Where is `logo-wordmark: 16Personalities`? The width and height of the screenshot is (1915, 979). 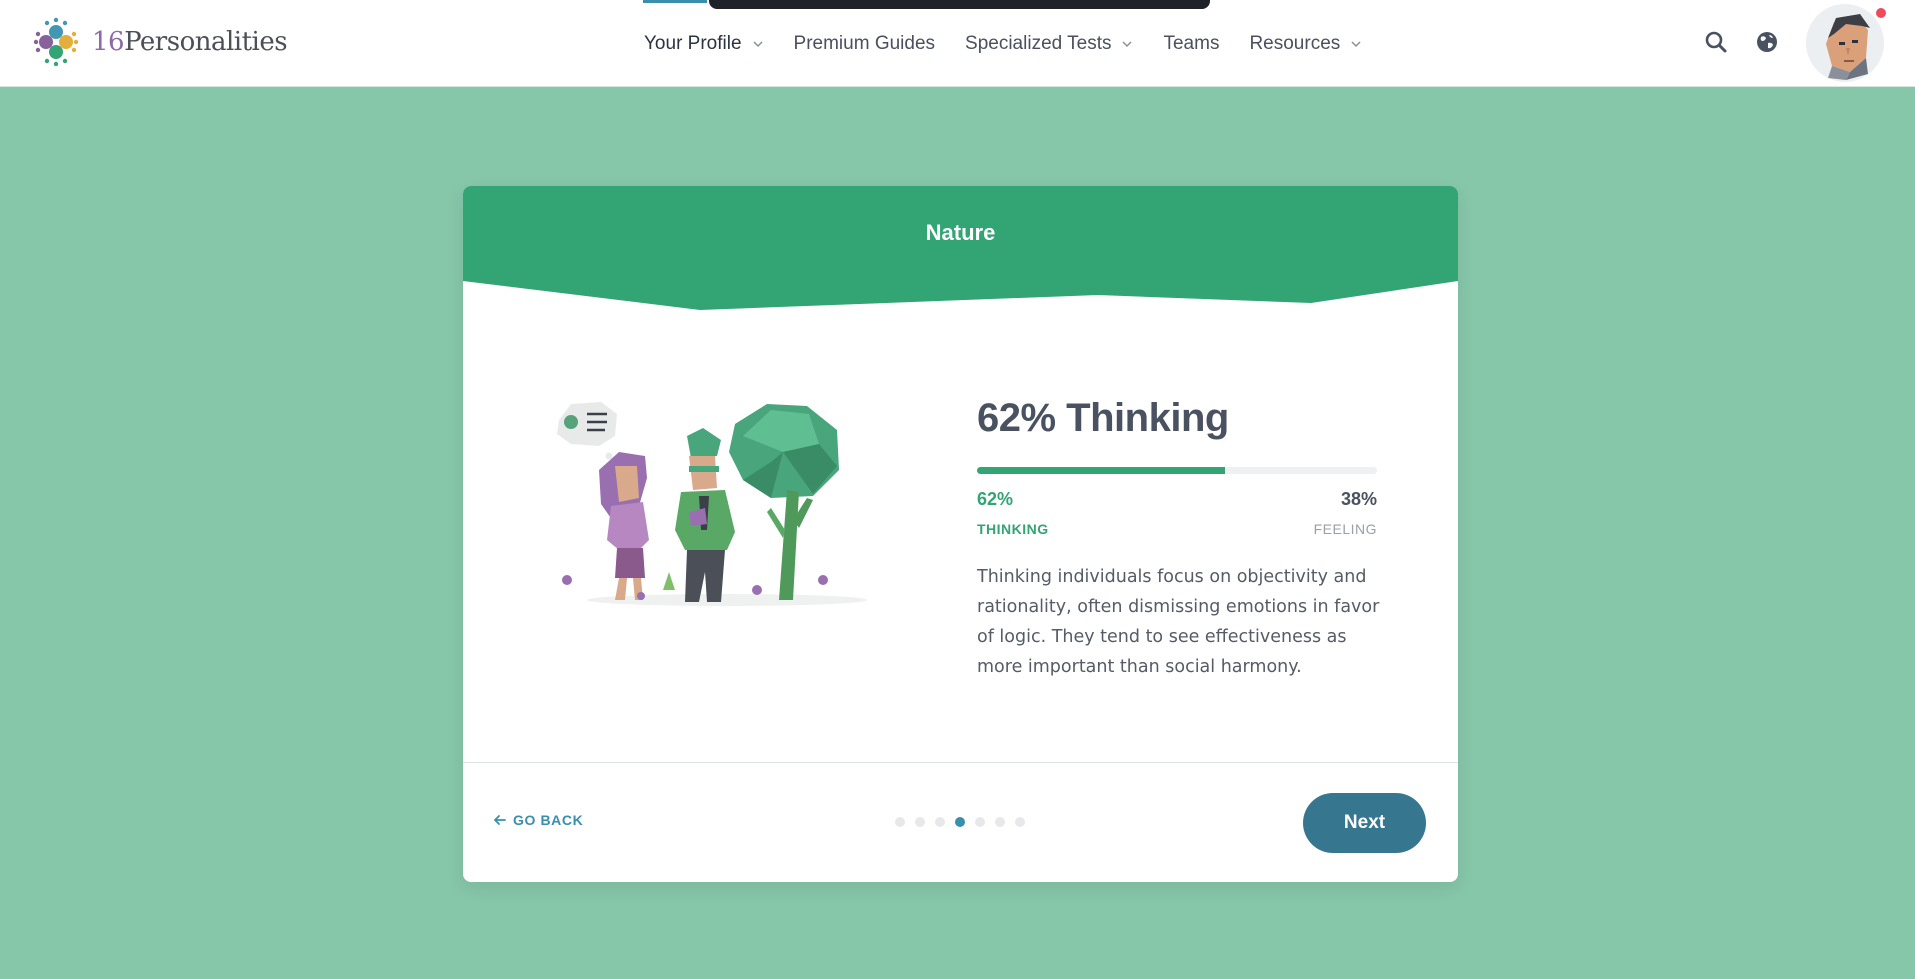 logo-wordmark: 16Personalities is located at coordinates (190, 42).